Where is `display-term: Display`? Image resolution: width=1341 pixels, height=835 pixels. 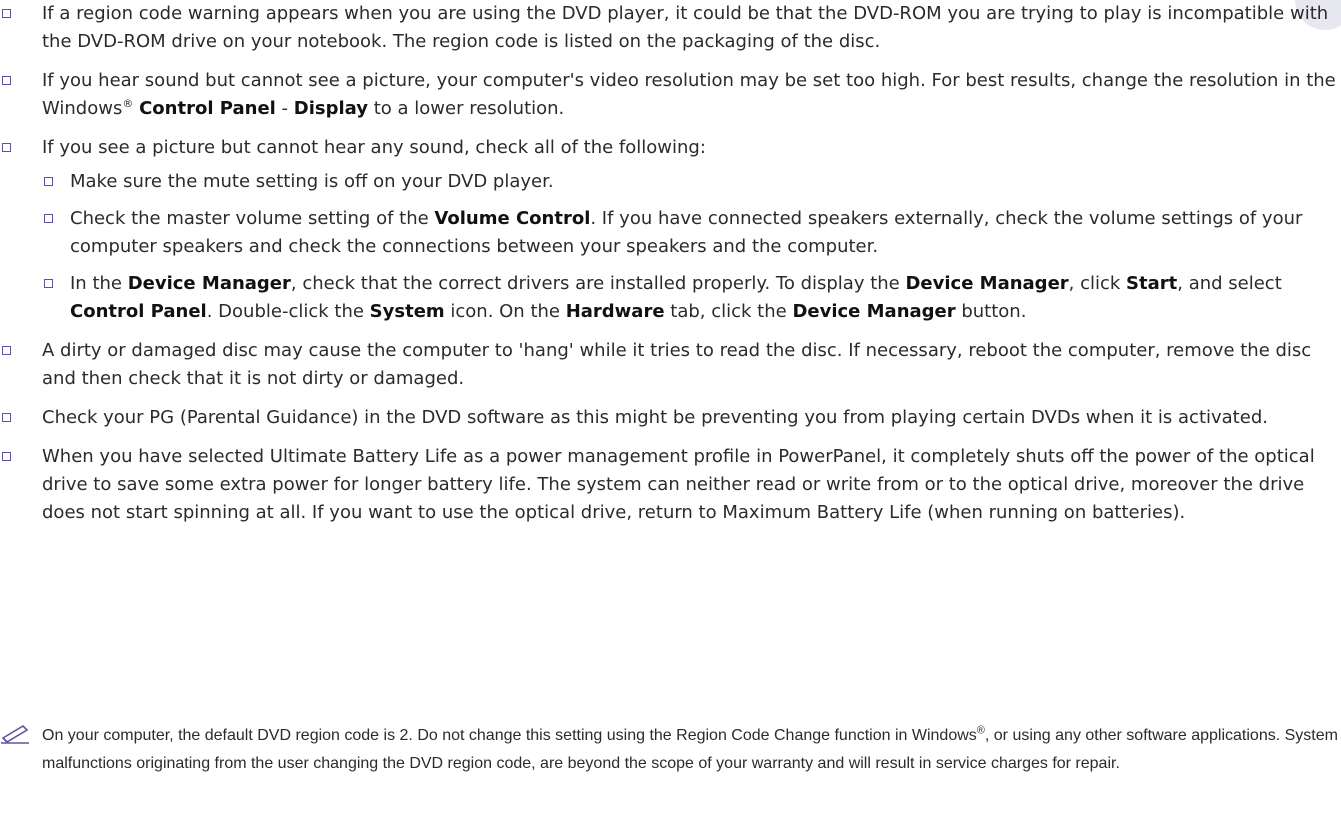
display-term: Display is located at coordinates (330, 108).